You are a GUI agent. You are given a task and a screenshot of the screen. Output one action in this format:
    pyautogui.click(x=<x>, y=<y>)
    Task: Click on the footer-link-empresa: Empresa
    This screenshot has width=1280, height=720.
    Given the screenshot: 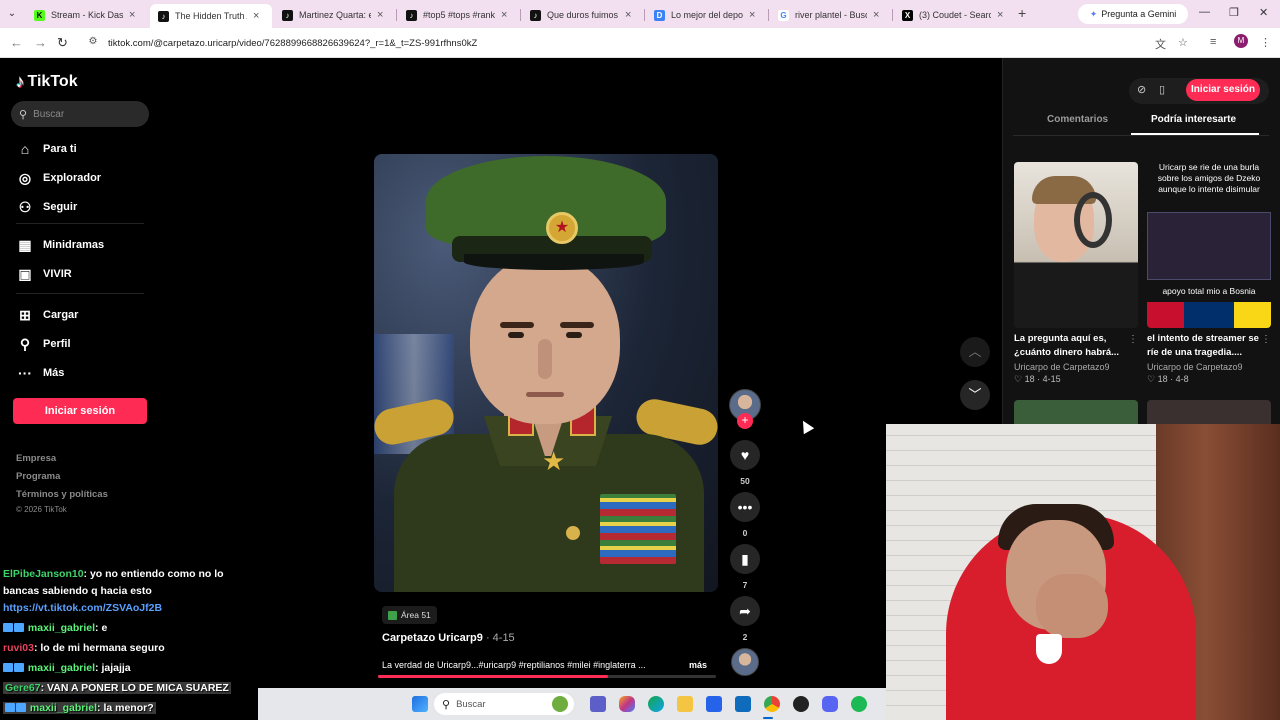 What is the action you would take?
    pyautogui.click(x=36, y=458)
    